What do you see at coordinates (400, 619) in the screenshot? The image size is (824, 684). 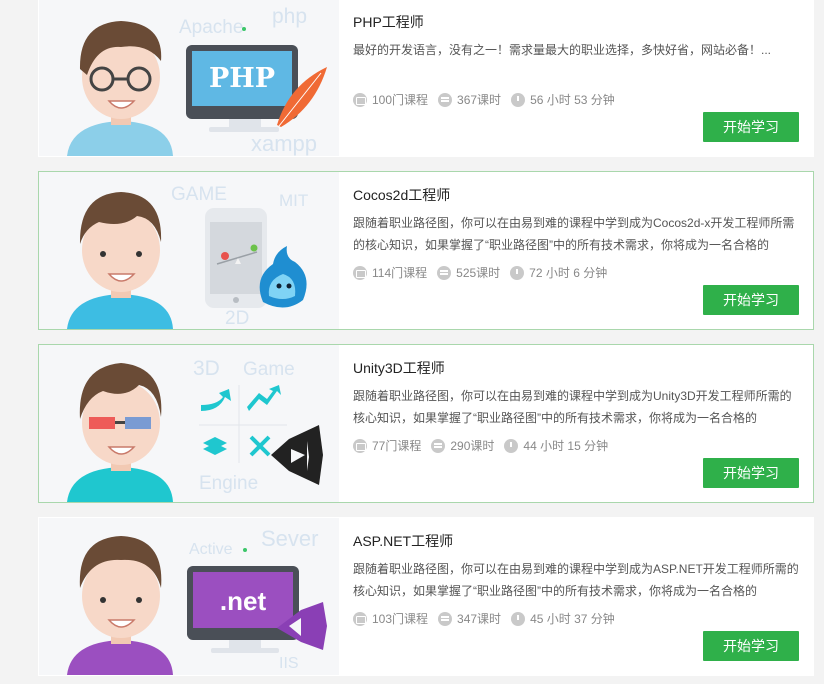 I see `course-count: 103门课程` at bounding box center [400, 619].